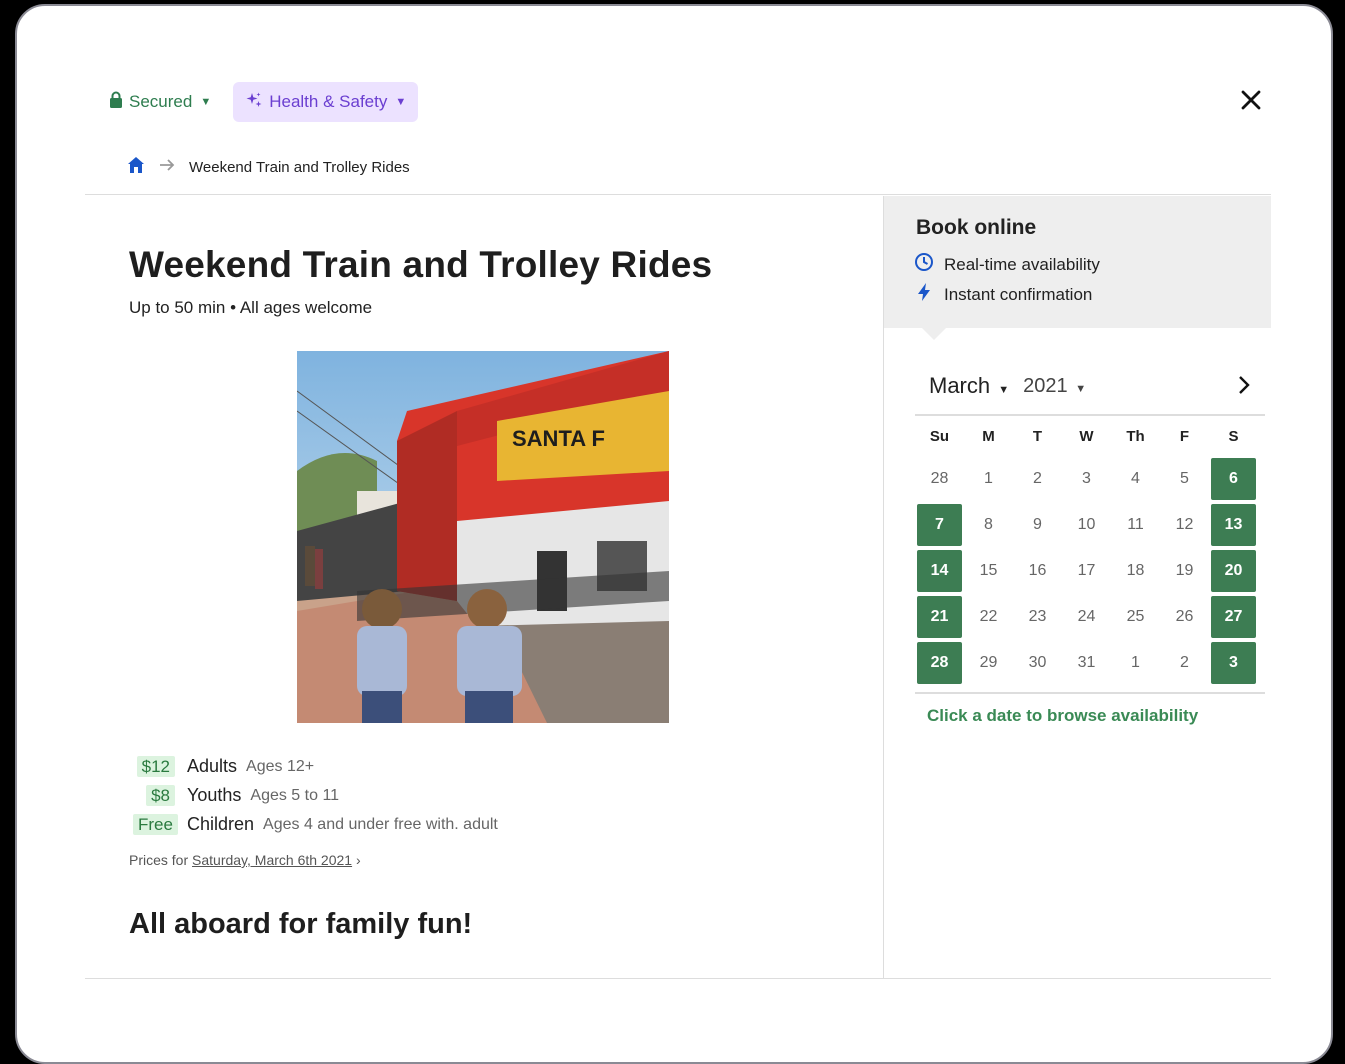 Image resolution: width=1345 pixels, height=1064 pixels. I want to click on day-number: 7, so click(939, 525).